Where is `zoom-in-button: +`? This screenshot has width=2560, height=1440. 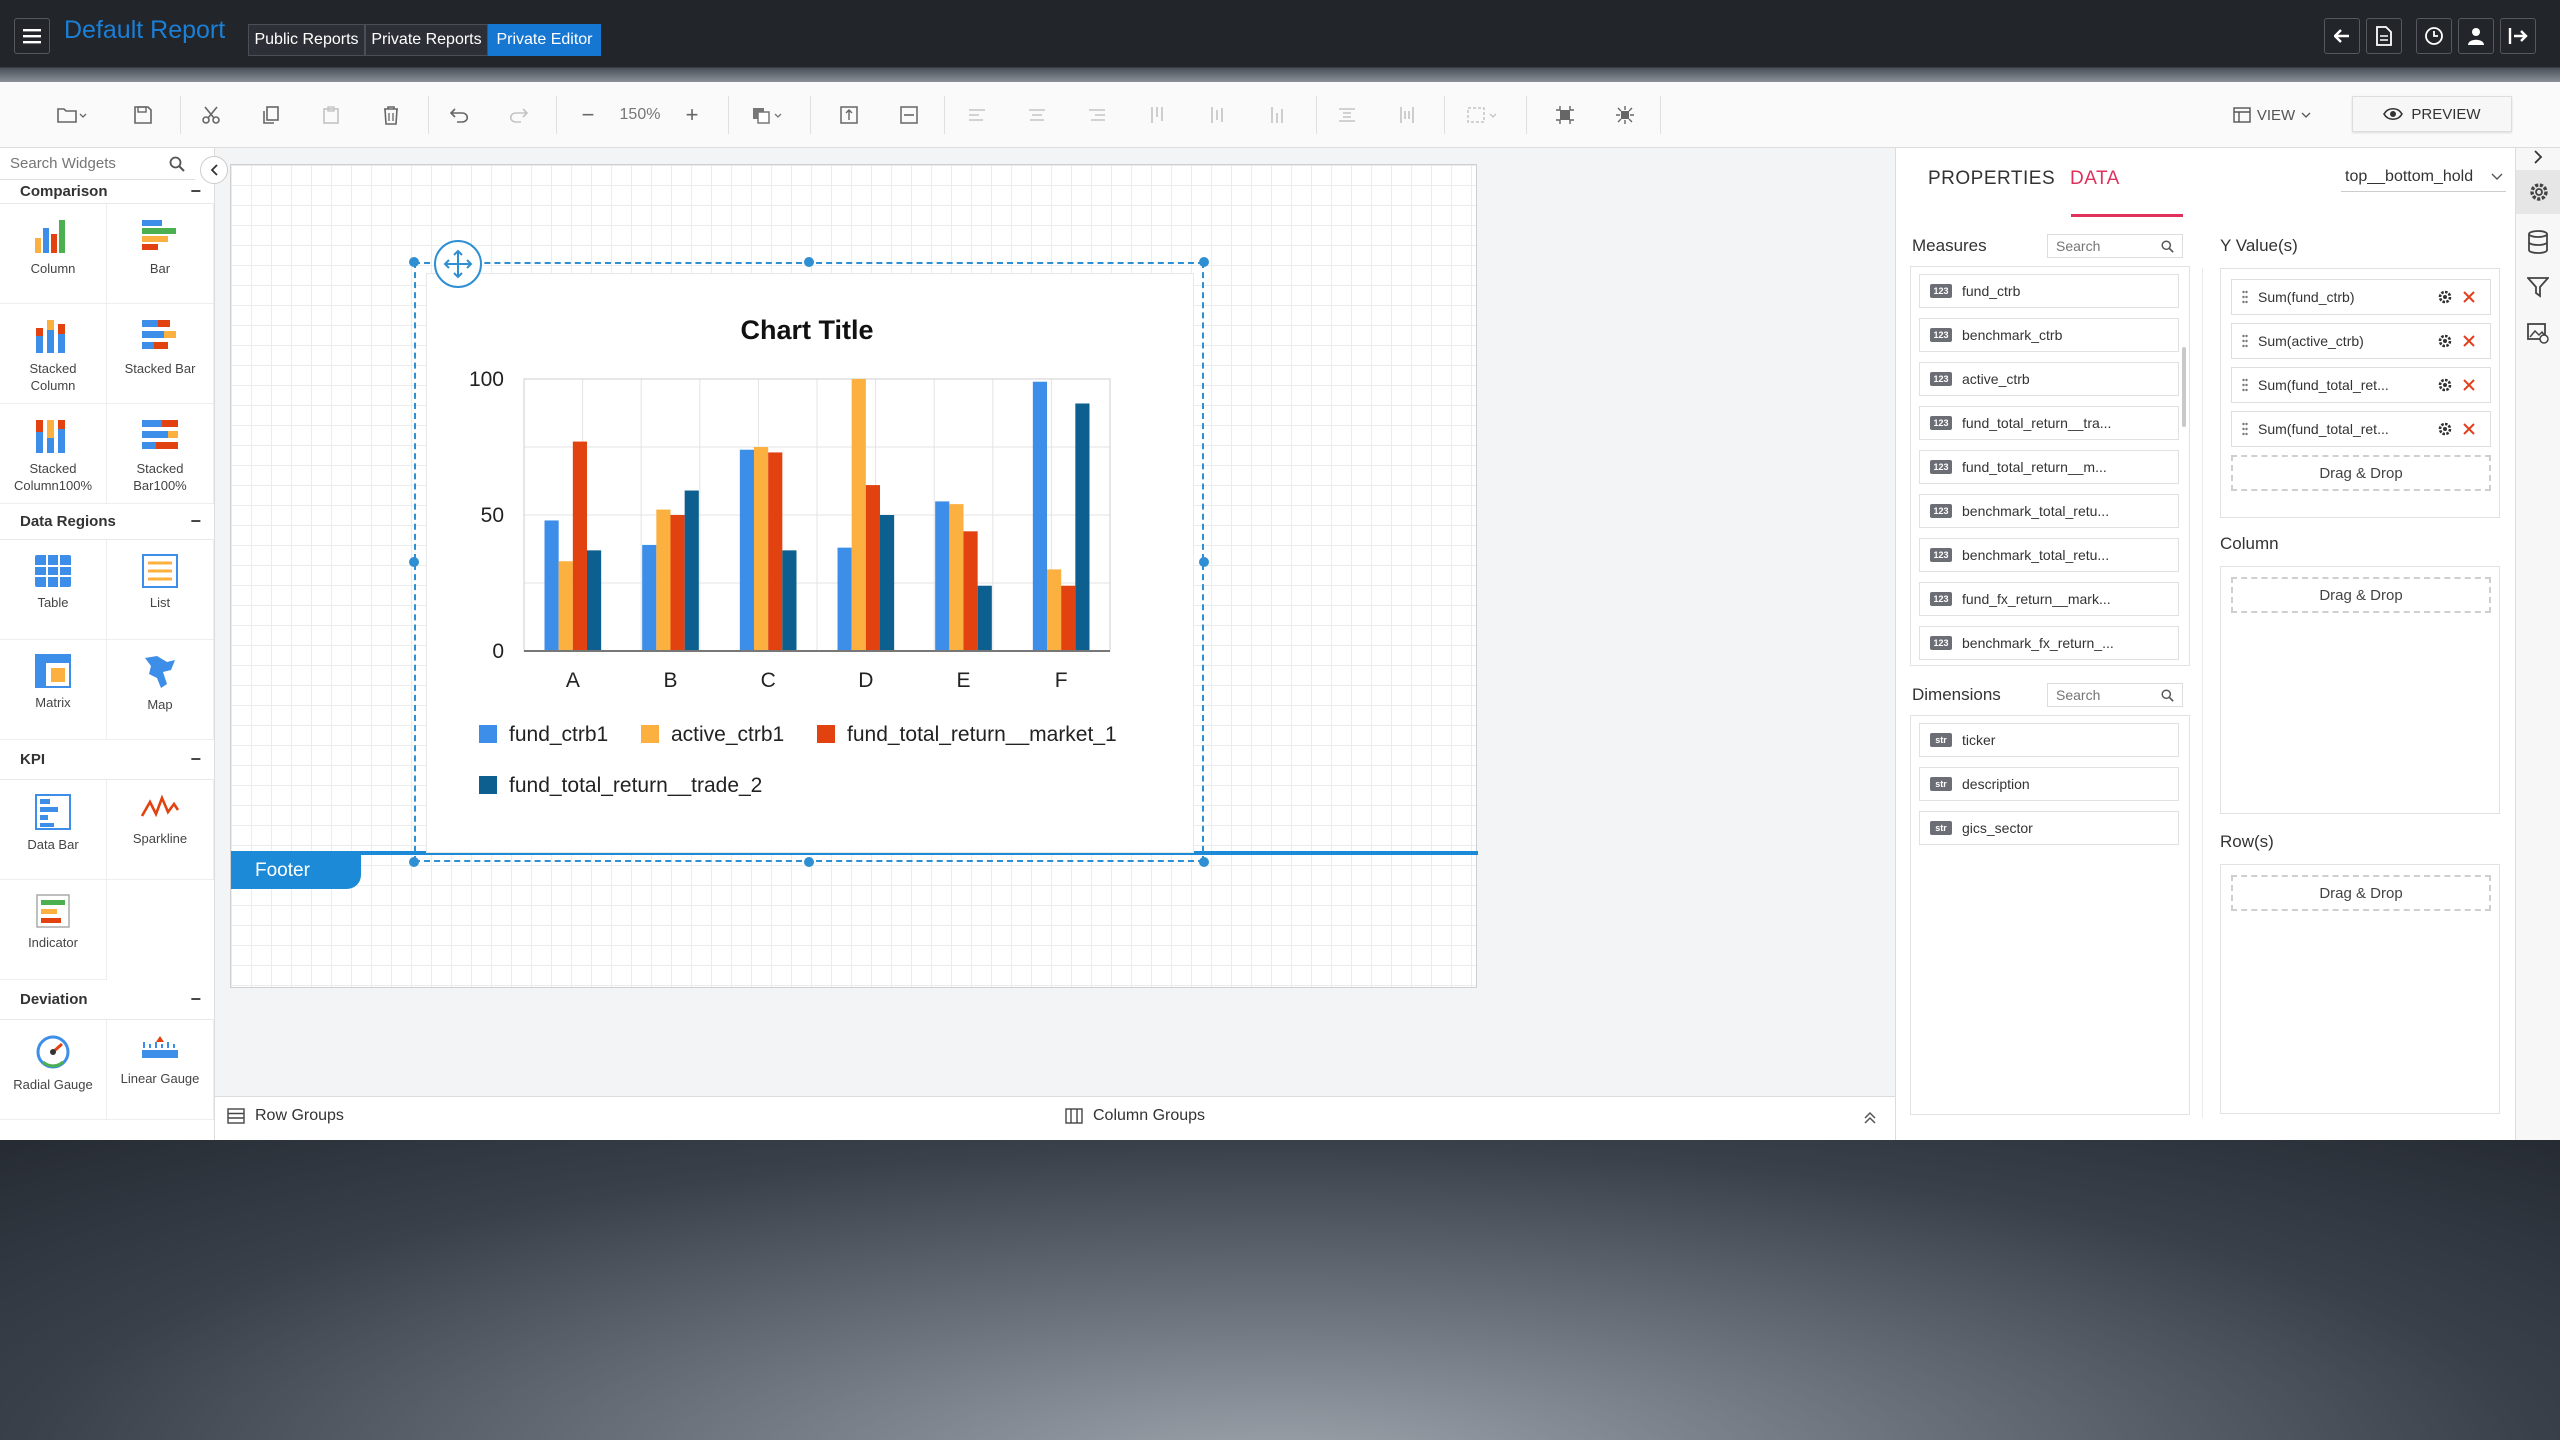
zoom-in-button: + is located at coordinates (692, 115).